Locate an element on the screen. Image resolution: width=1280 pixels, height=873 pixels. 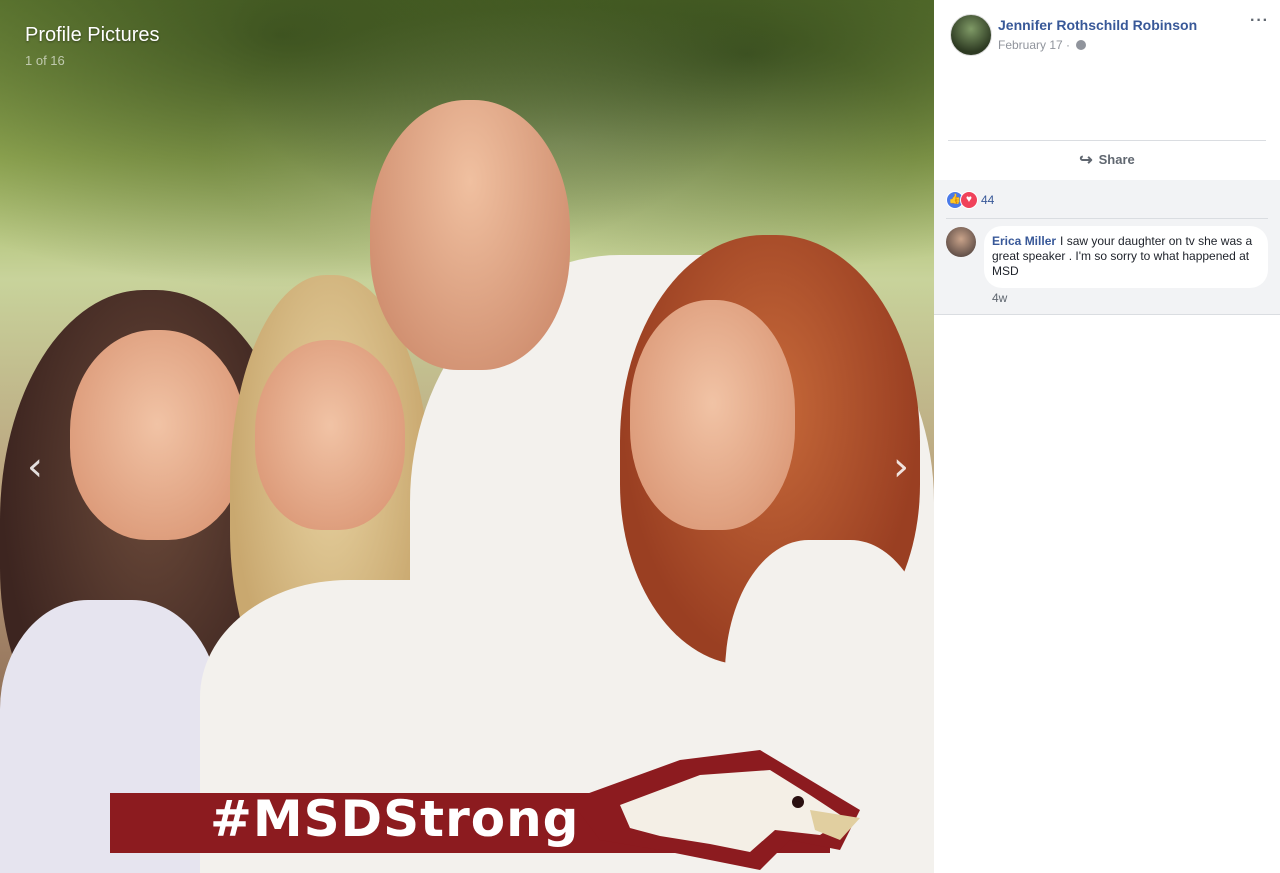
share-button: ↪ Share is located at coordinates (1107, 160).